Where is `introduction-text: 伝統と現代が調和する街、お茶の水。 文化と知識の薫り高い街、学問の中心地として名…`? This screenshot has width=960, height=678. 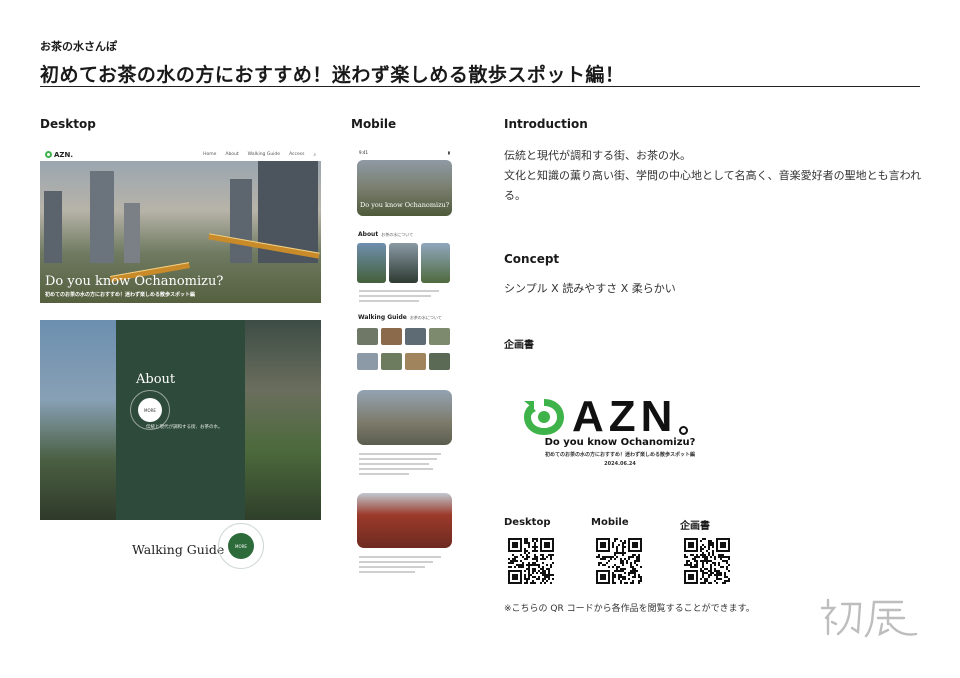
introduction-text: 伝統と現代が調和する街、お茶の水。 文化と知識の薫り高い街、学問の中心地として名… is located at coordinates (714, 176).